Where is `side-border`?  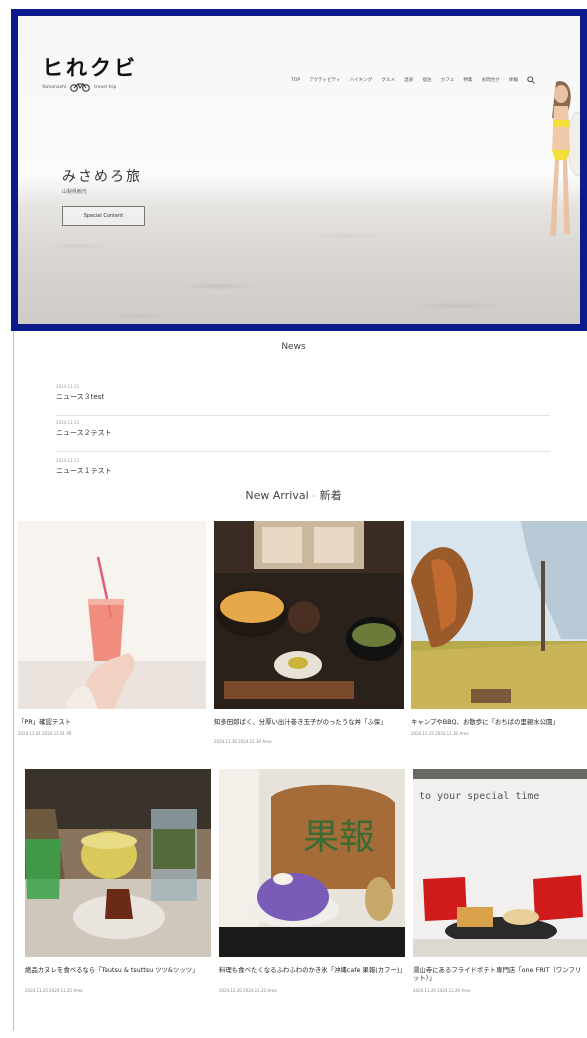 side-border is located at coordinates (13, 681).